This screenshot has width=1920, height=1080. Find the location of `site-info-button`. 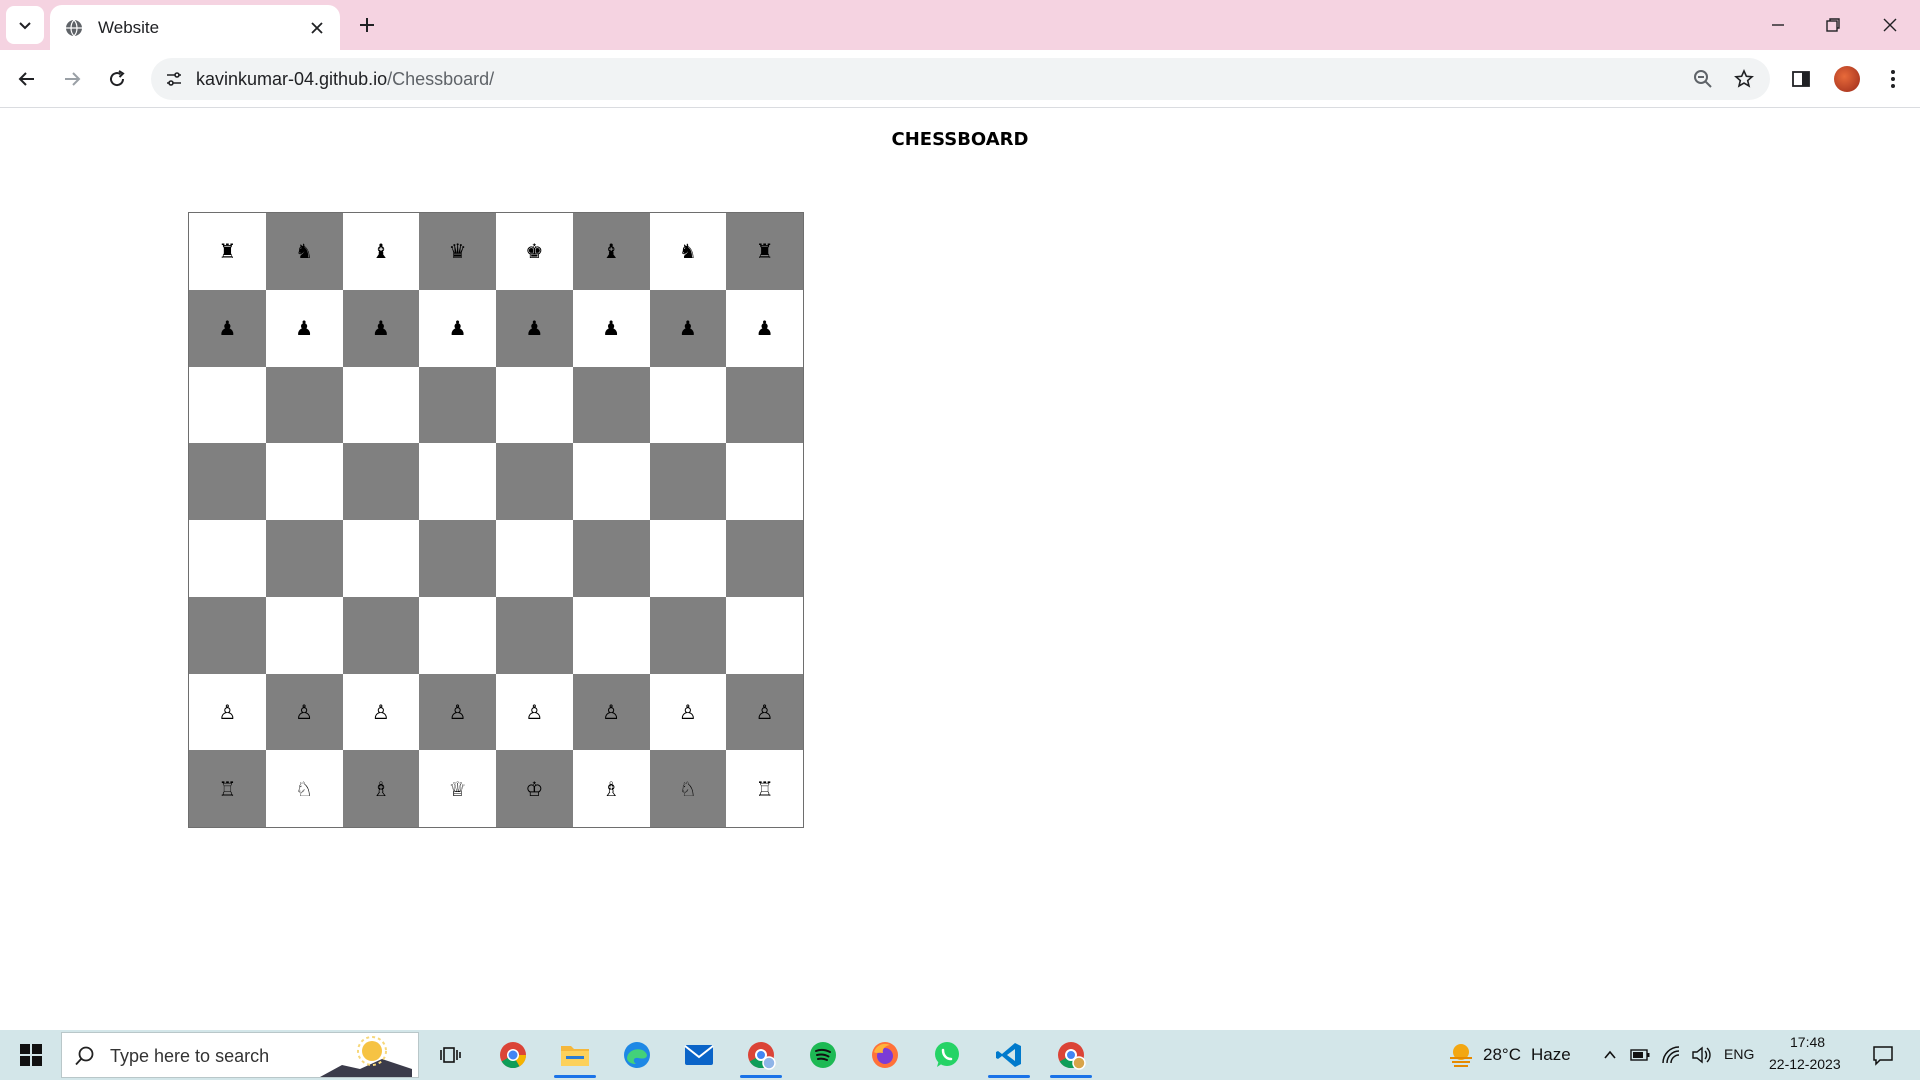

site-info-button is located at coordinates (174, 79).